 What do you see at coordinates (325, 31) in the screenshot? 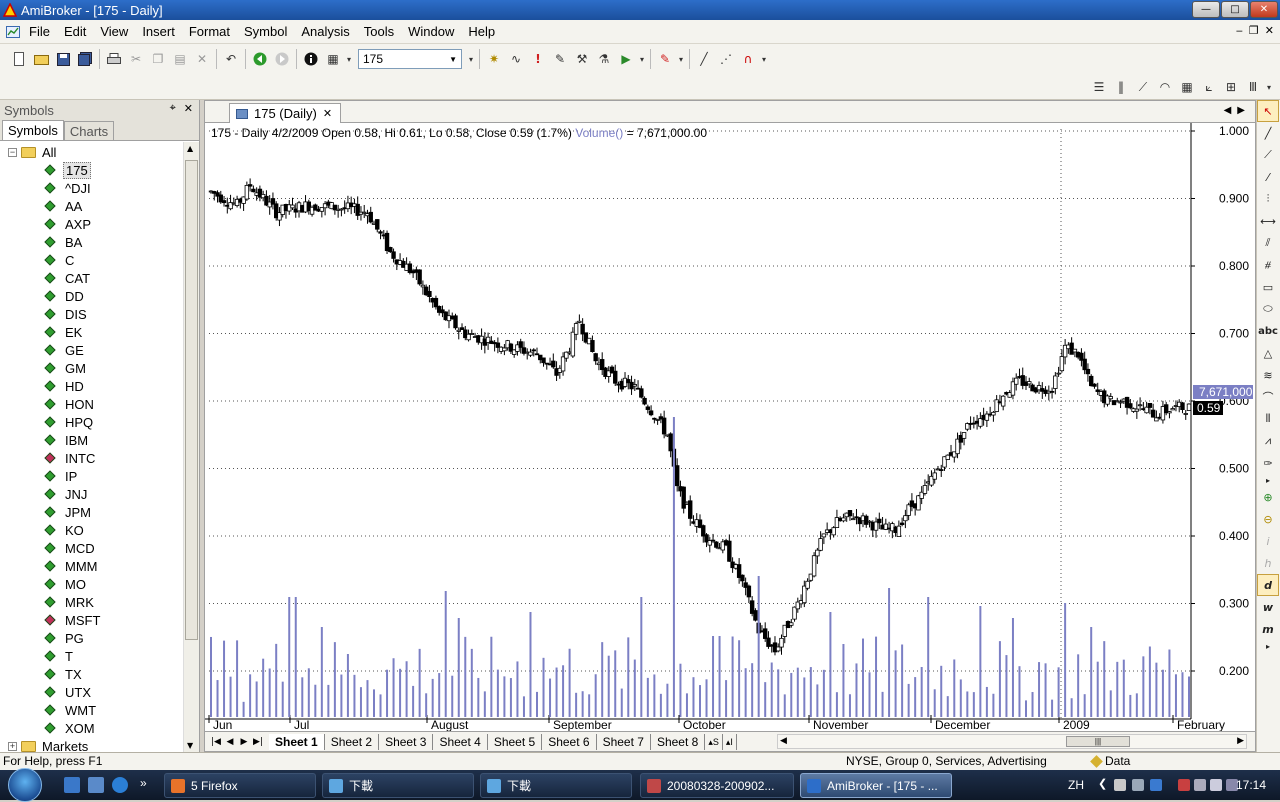
I see `menu-analysis: Analysis` at bounding box center [325, 31].